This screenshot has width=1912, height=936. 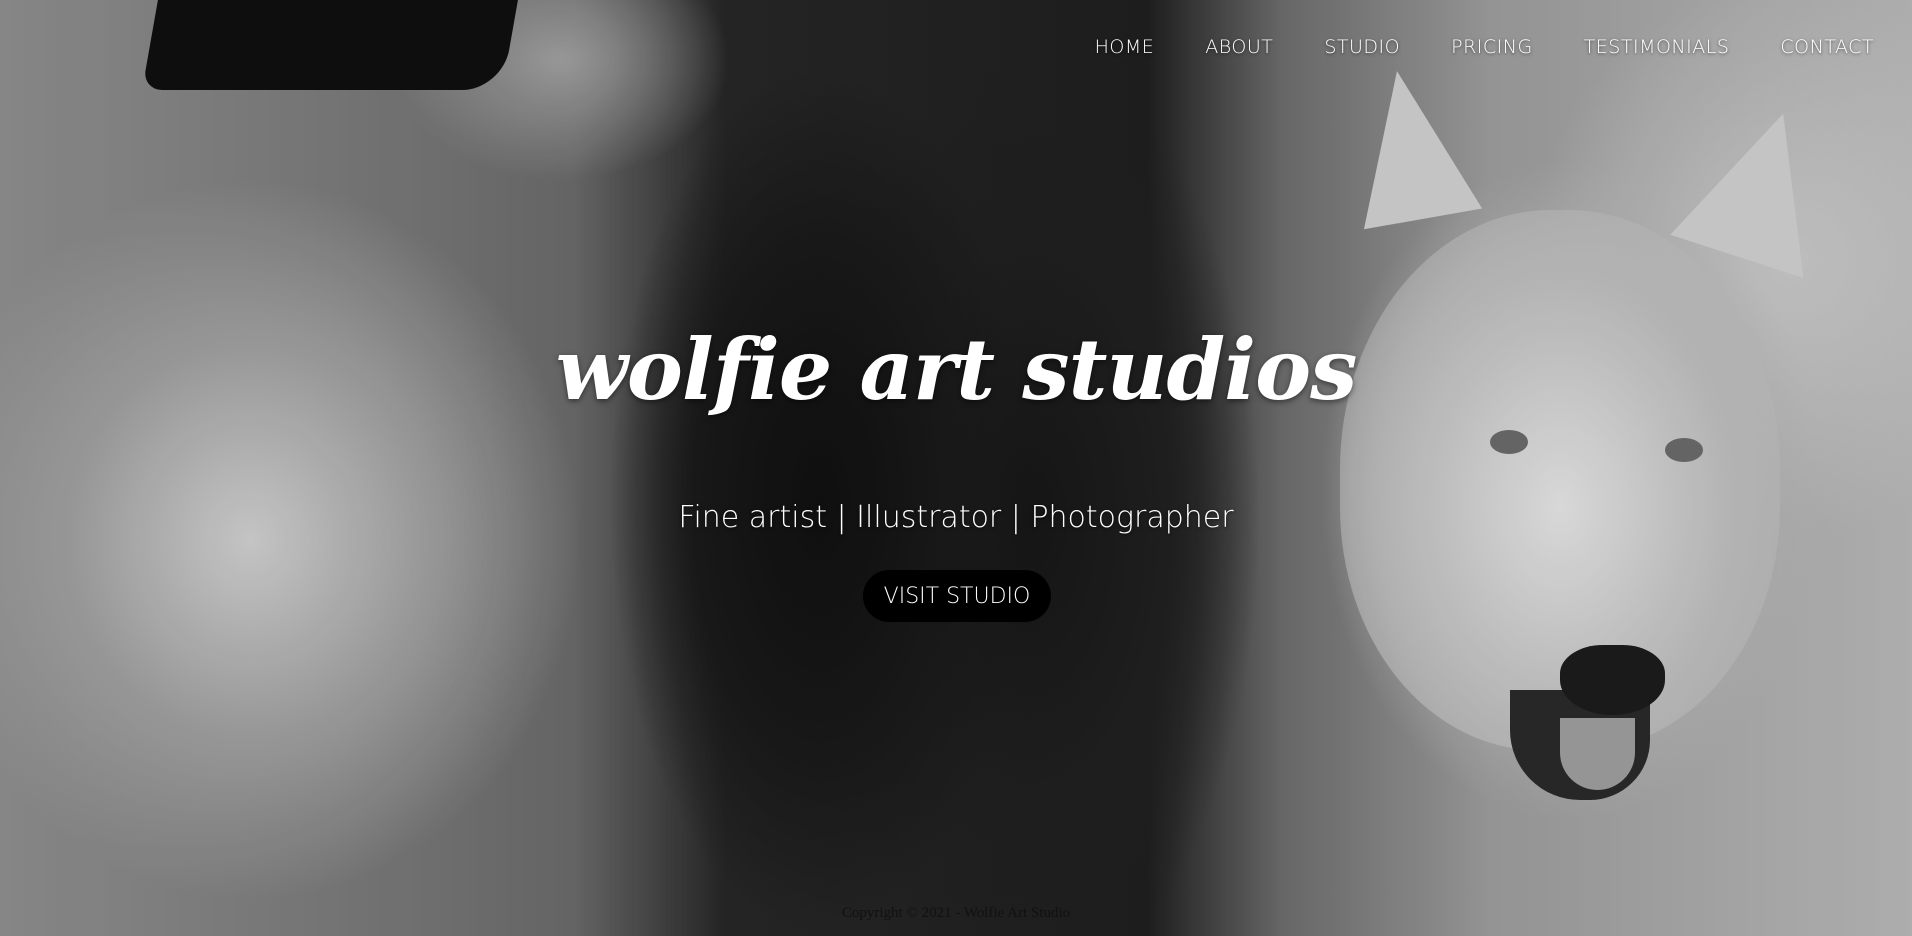 What do you see at coordinates (1239, 47) in the screenshot?
I see `nav-about-link: ABOUT` at bounding box center [1239, 47].